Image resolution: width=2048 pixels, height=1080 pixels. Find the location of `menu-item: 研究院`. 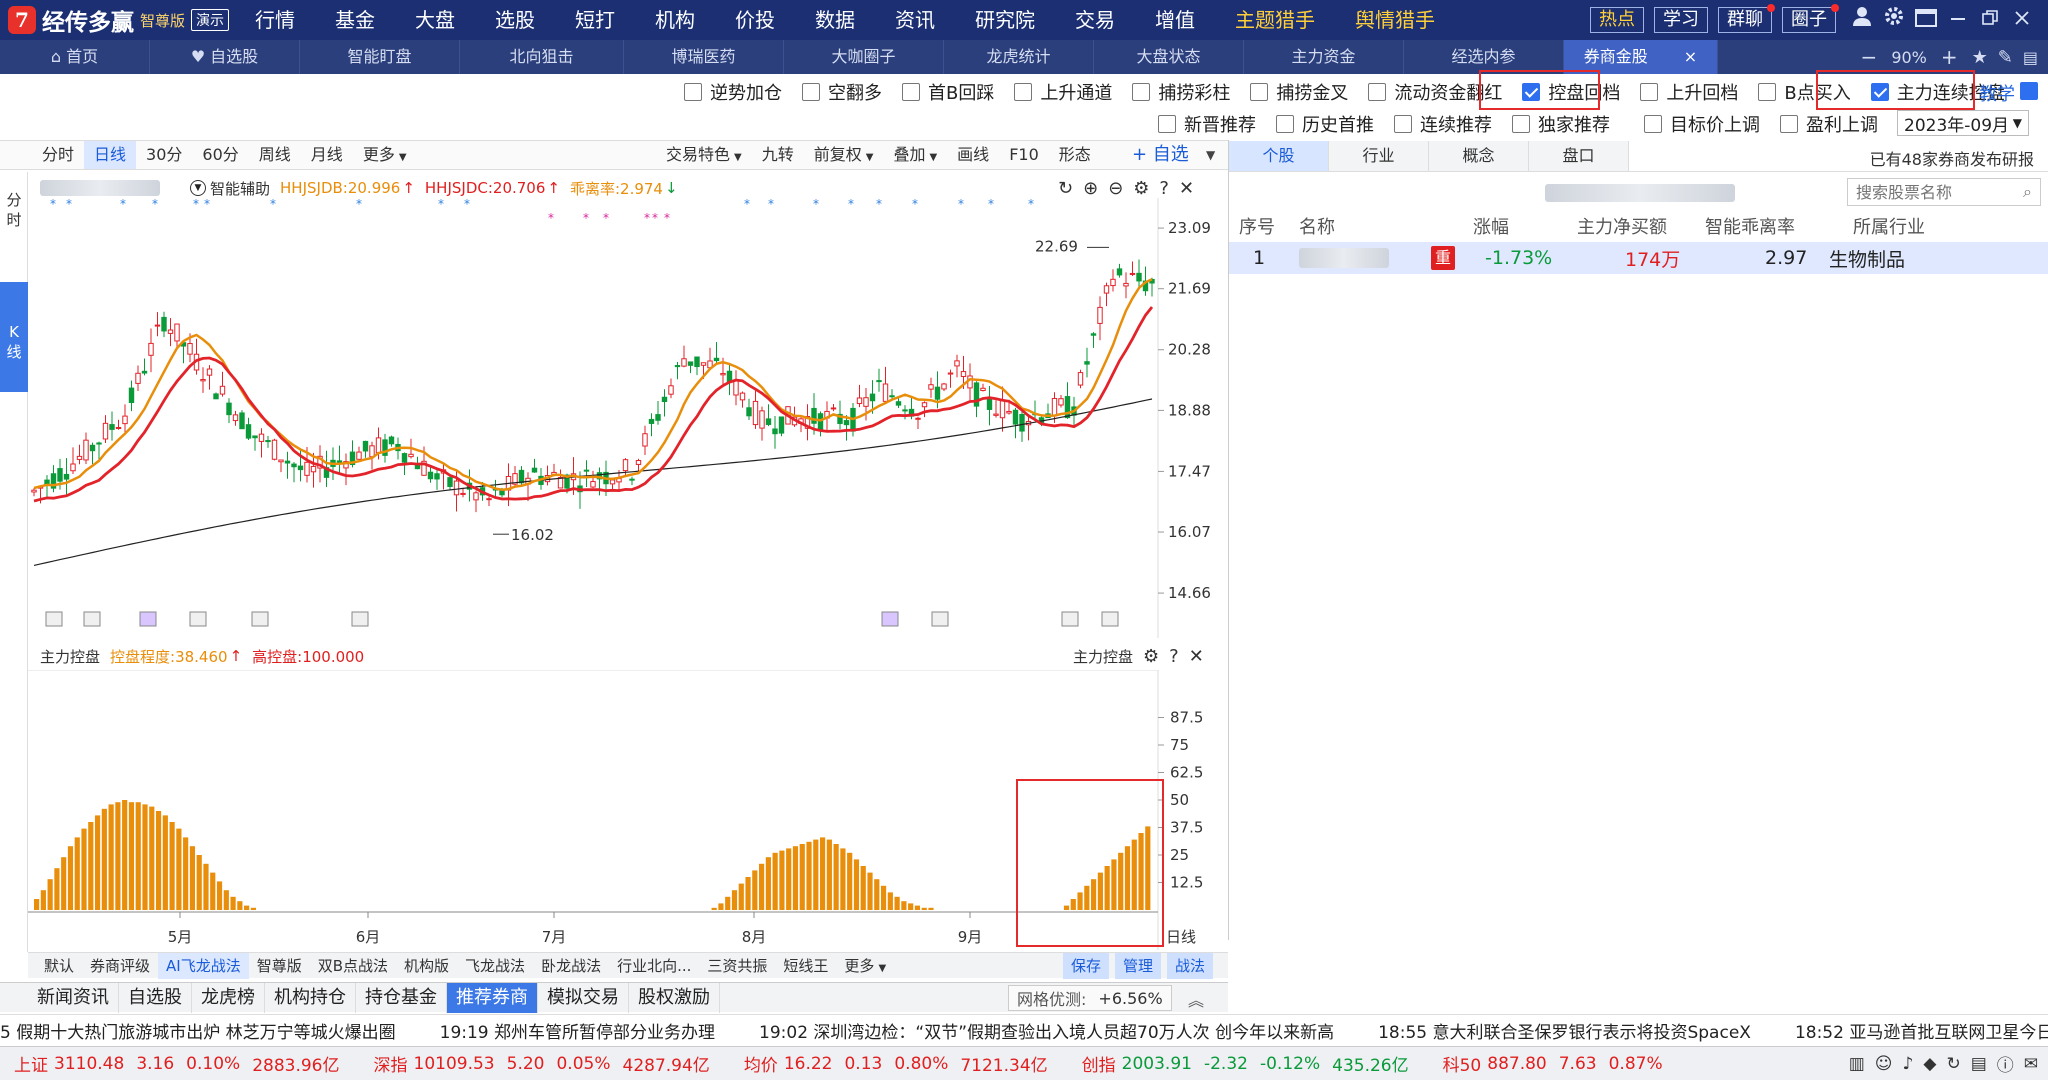

menu-item: 研究院 is located at coordinates (1005, 20).